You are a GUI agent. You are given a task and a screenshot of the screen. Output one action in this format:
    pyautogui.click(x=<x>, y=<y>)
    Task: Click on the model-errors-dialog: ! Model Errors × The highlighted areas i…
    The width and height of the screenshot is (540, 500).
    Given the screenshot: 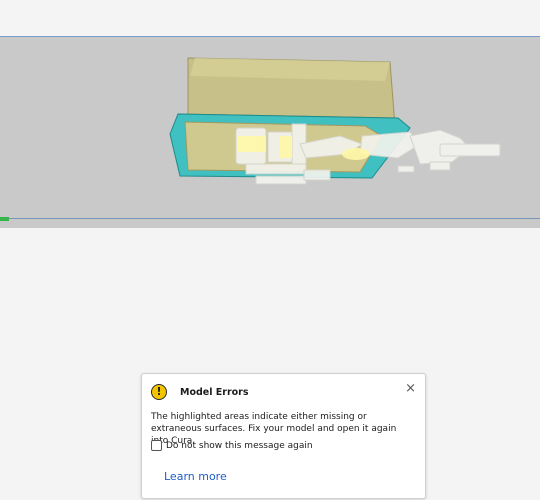 What is the action you would take?
    pyautogui.click(x=283, y=436)
    